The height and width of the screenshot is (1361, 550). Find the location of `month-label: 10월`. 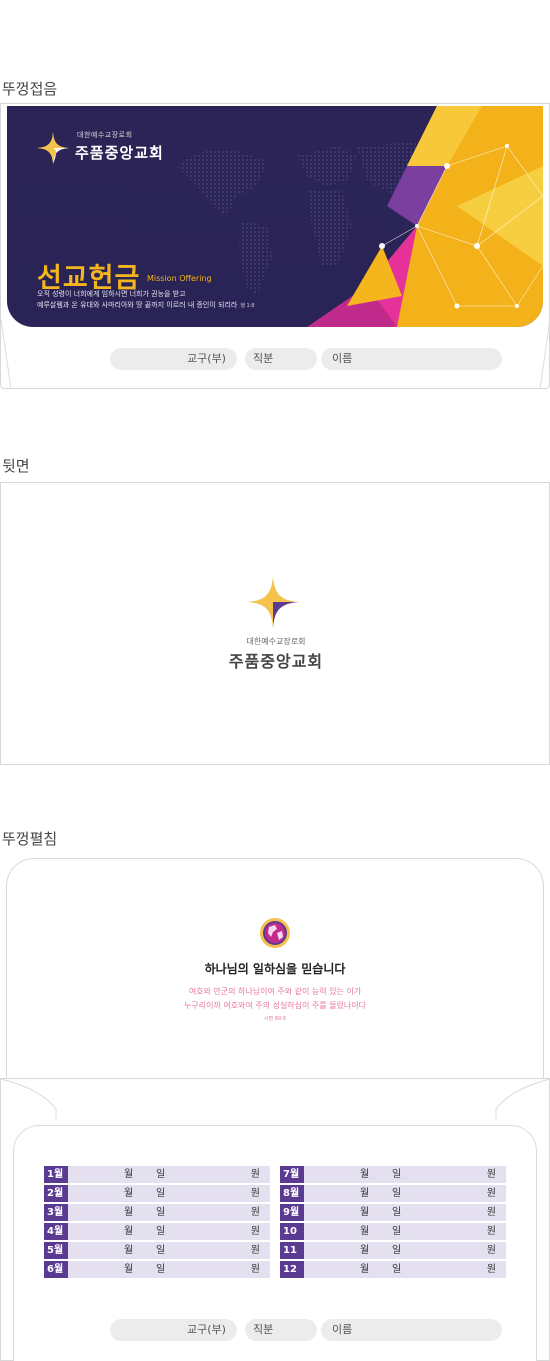

month-label: 10월 is located at coordinates (292, 1238).